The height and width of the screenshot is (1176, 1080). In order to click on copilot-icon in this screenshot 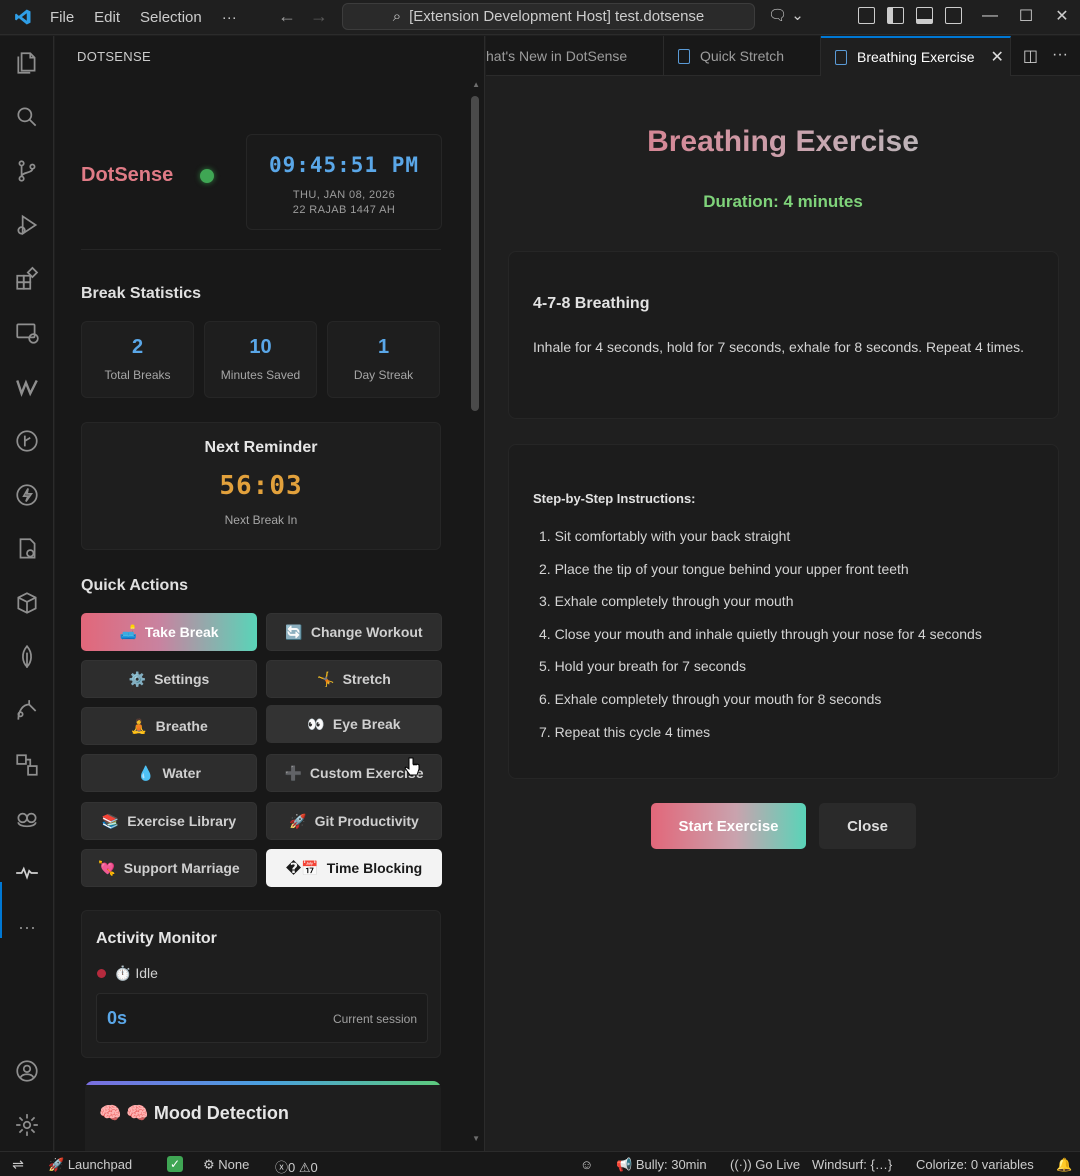, I will do `click(27, 819)`.